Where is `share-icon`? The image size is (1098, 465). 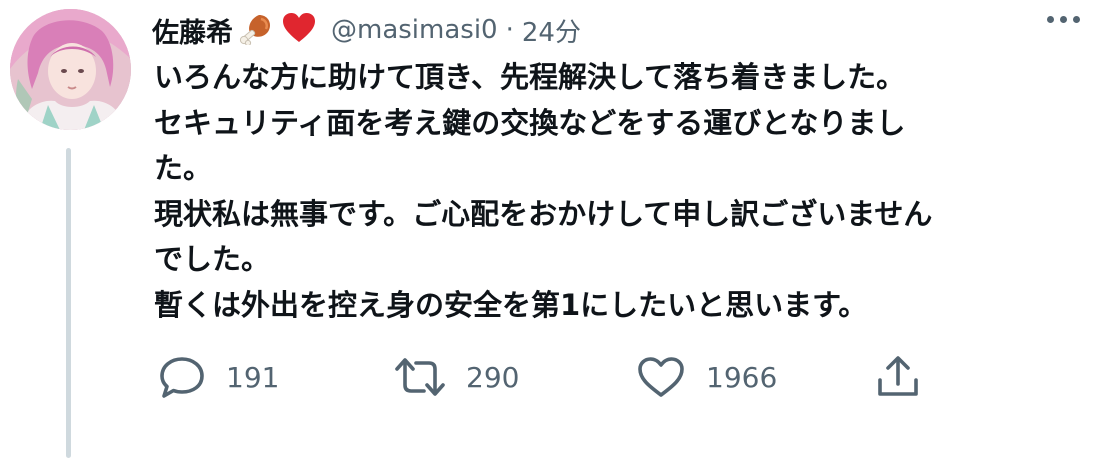
share-icon is located at coordinates (898, 377).